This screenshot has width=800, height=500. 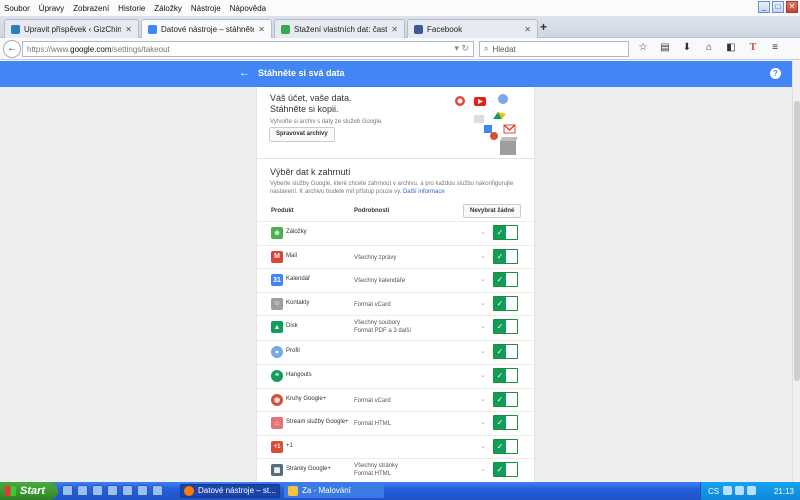 I want to click on product-row-hangouts: ❝ Hangouts ⌄ ✓, so click(x=395, y=375).